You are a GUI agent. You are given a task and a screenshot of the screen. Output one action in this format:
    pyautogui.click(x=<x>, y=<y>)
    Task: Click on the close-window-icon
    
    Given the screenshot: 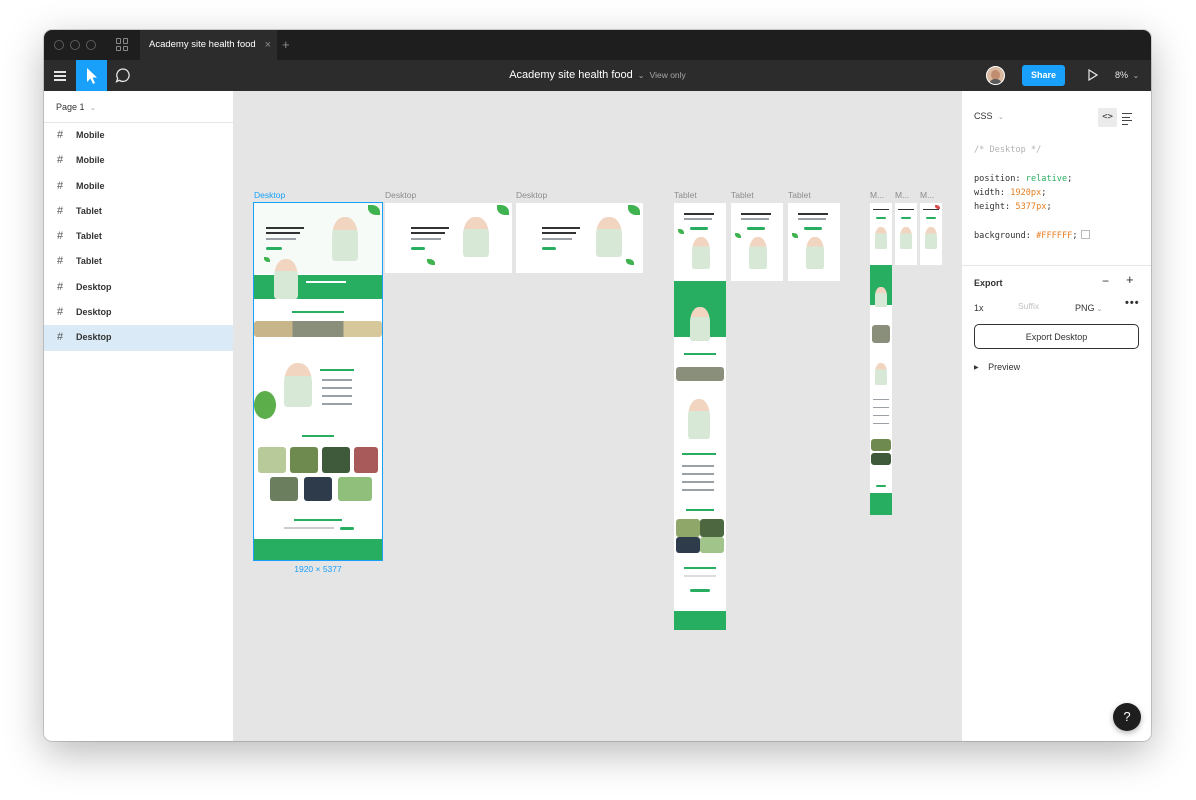 What is the action you would take?
    pyautogui.click(x=59, y=45)
    